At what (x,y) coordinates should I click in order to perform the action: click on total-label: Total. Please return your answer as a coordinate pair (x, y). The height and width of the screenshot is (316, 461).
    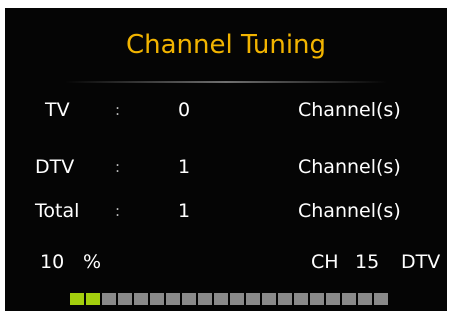
    Looking at the image, I should click on (57, 211).